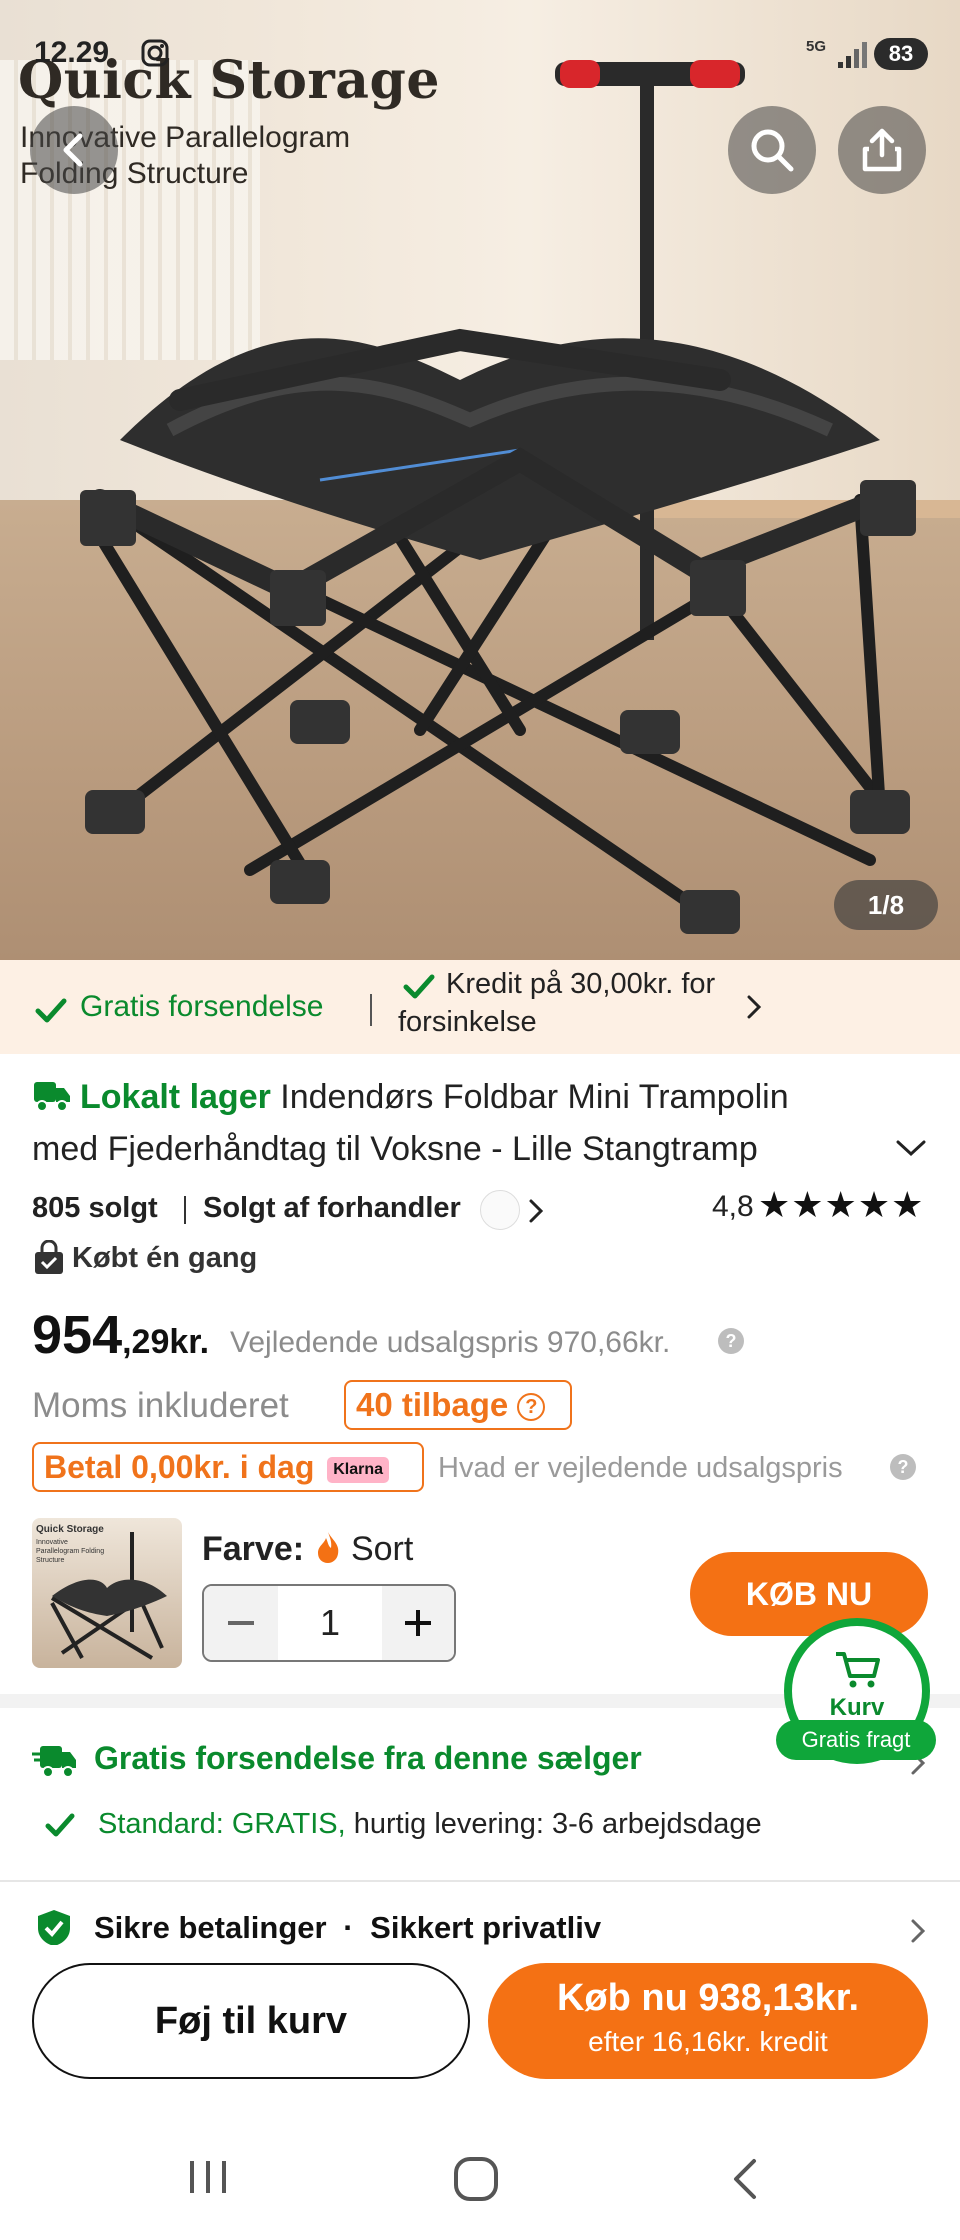 The width and height of the screenshot is (960, 2240). I want to click on share-button, so click(882, 150).